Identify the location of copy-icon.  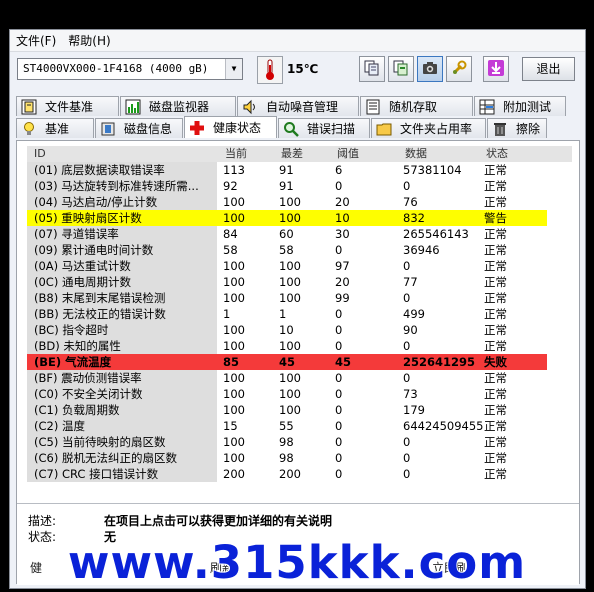
(372, 69).